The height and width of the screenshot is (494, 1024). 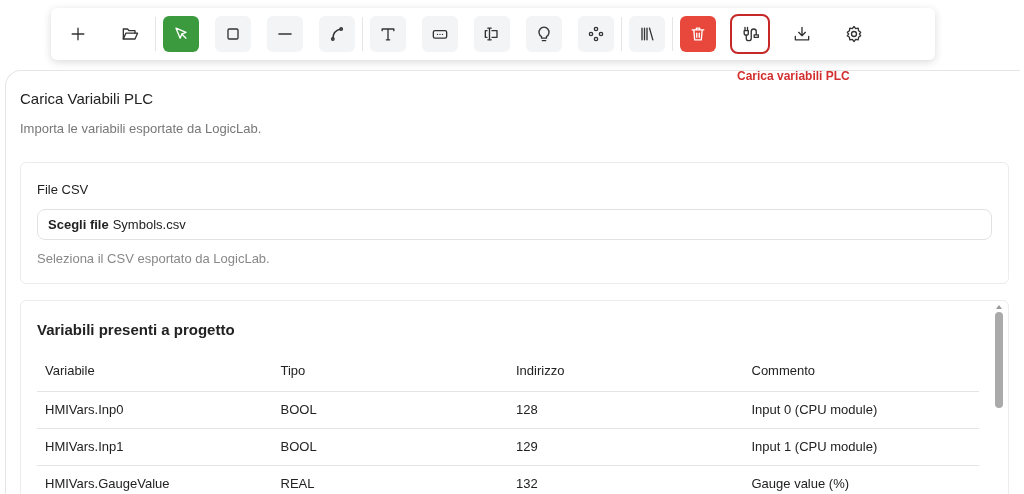 What do you see at coordinates (626, 446) in the screenshot?
I see `table-cell: 129` at bounding box center [626, 446].